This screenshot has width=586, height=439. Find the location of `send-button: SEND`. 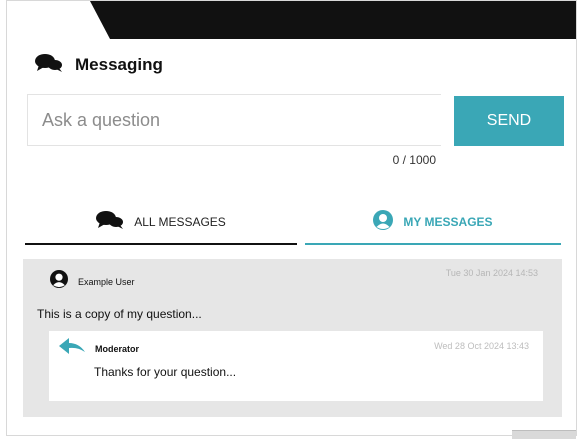

send-button: SEND is located at coordinates (509, 121).